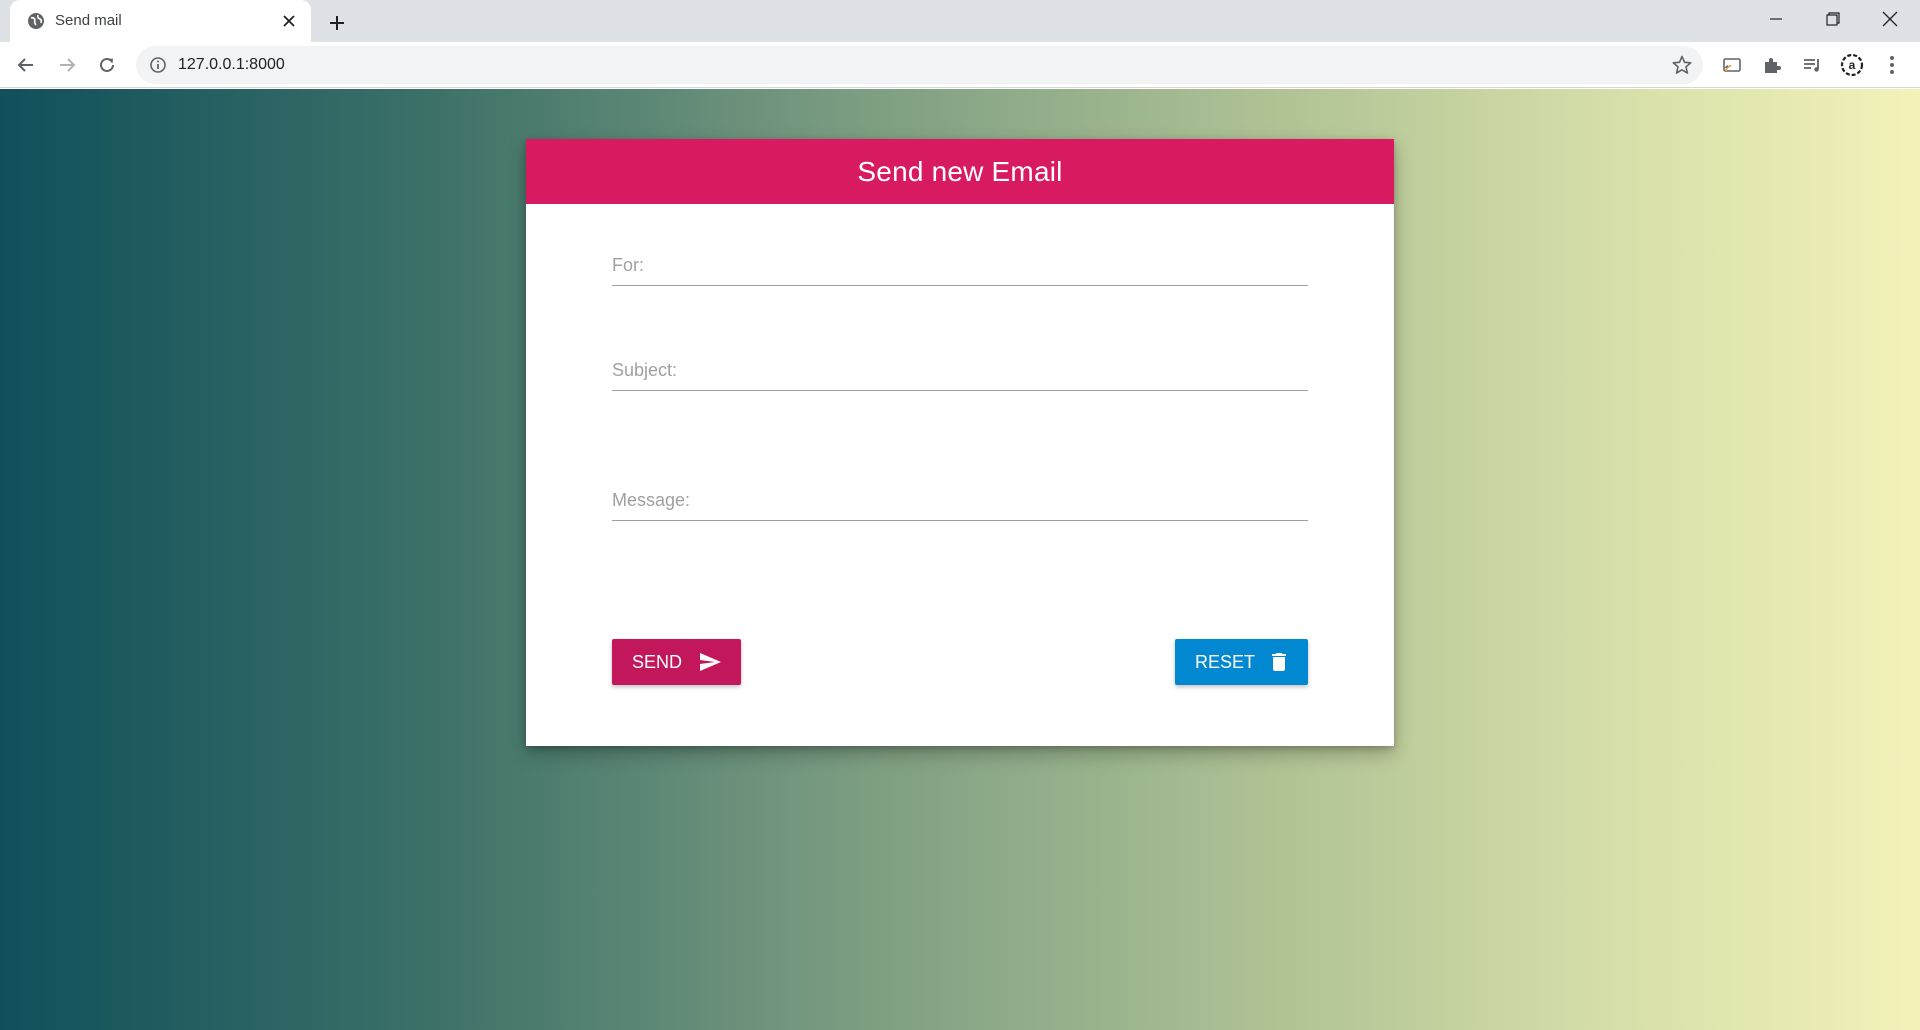  I want to click on subject-input, so click(960, 370).